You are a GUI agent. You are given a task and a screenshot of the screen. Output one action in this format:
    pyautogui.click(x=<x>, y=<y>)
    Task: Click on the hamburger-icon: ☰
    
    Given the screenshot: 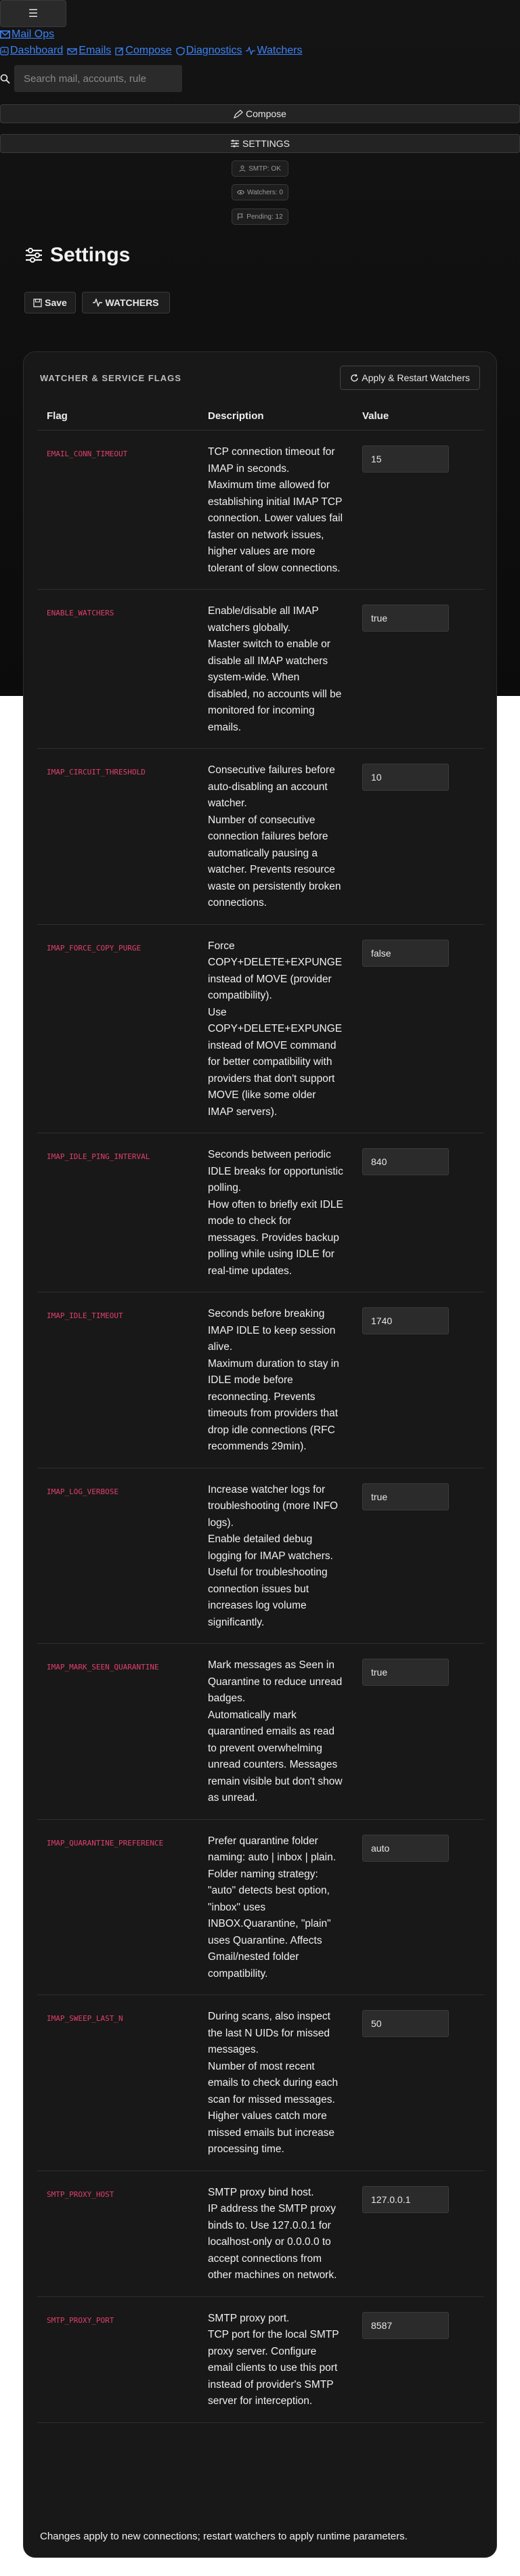 What is the action you would take?
    pyautogui.click(x=33, y=14)
    